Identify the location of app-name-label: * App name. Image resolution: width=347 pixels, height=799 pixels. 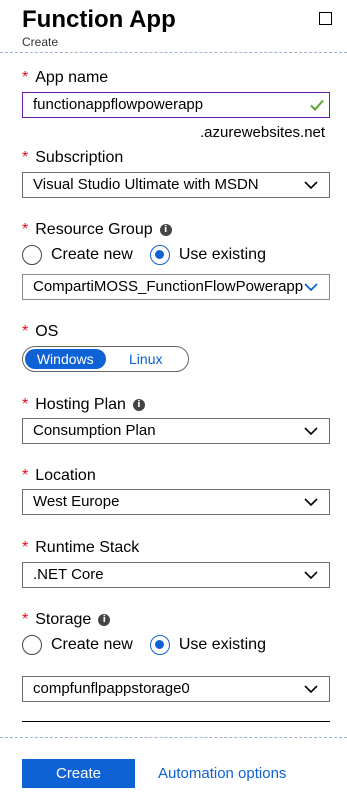
(65, 78).